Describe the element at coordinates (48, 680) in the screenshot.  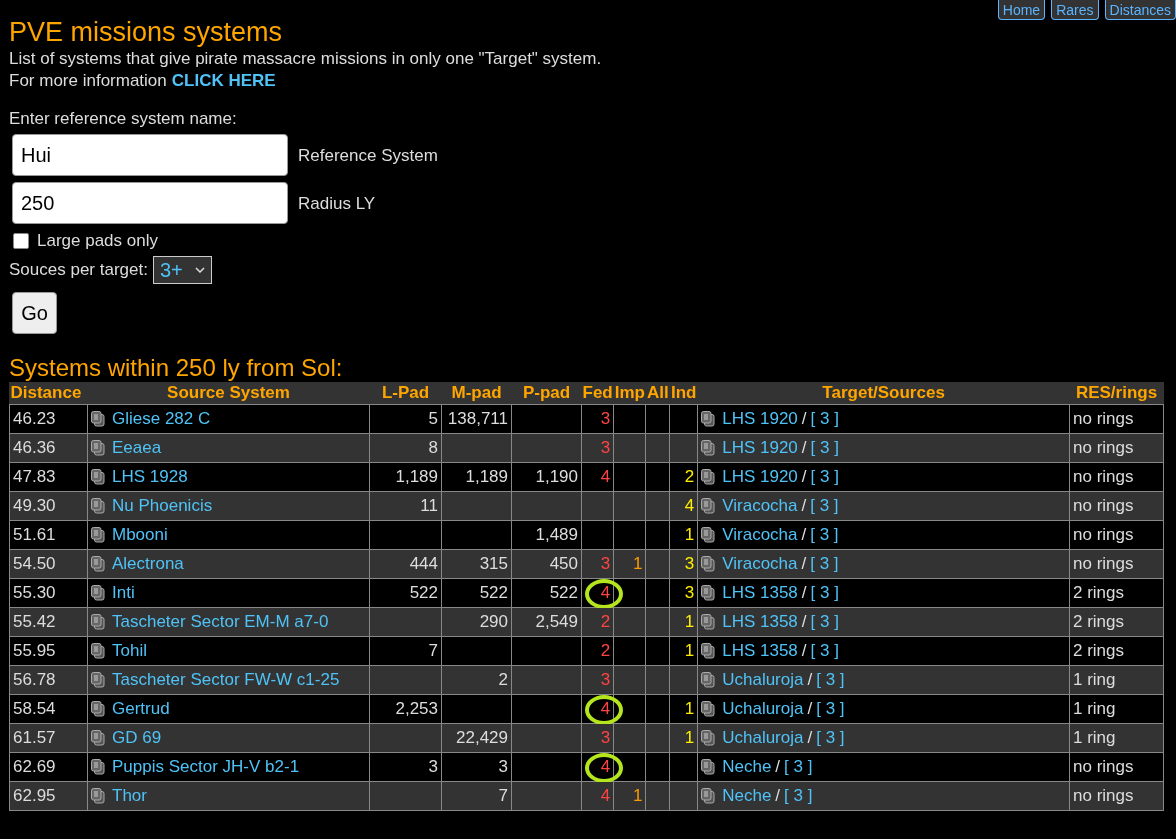
I see `distance-cell: 56.78` at that location.